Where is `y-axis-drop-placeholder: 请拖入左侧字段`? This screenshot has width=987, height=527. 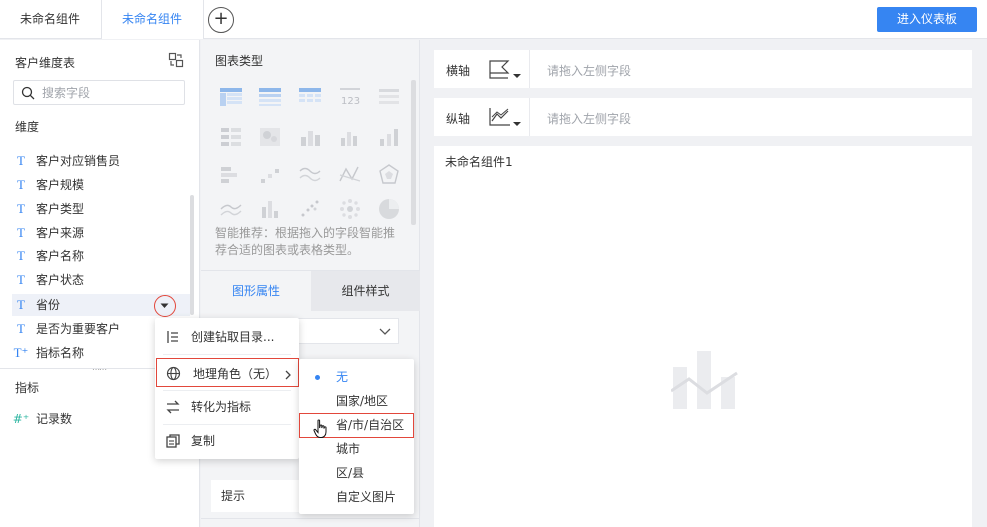
y-axis-drop-placeholder: 请拖入左侧字段 is located at coordinates (589, 119).